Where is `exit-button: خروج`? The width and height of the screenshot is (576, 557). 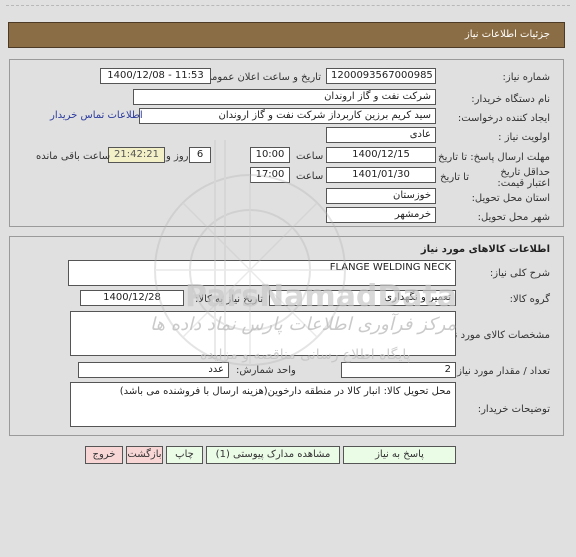
exit-button: خروج is located at coordinates (104, 455).